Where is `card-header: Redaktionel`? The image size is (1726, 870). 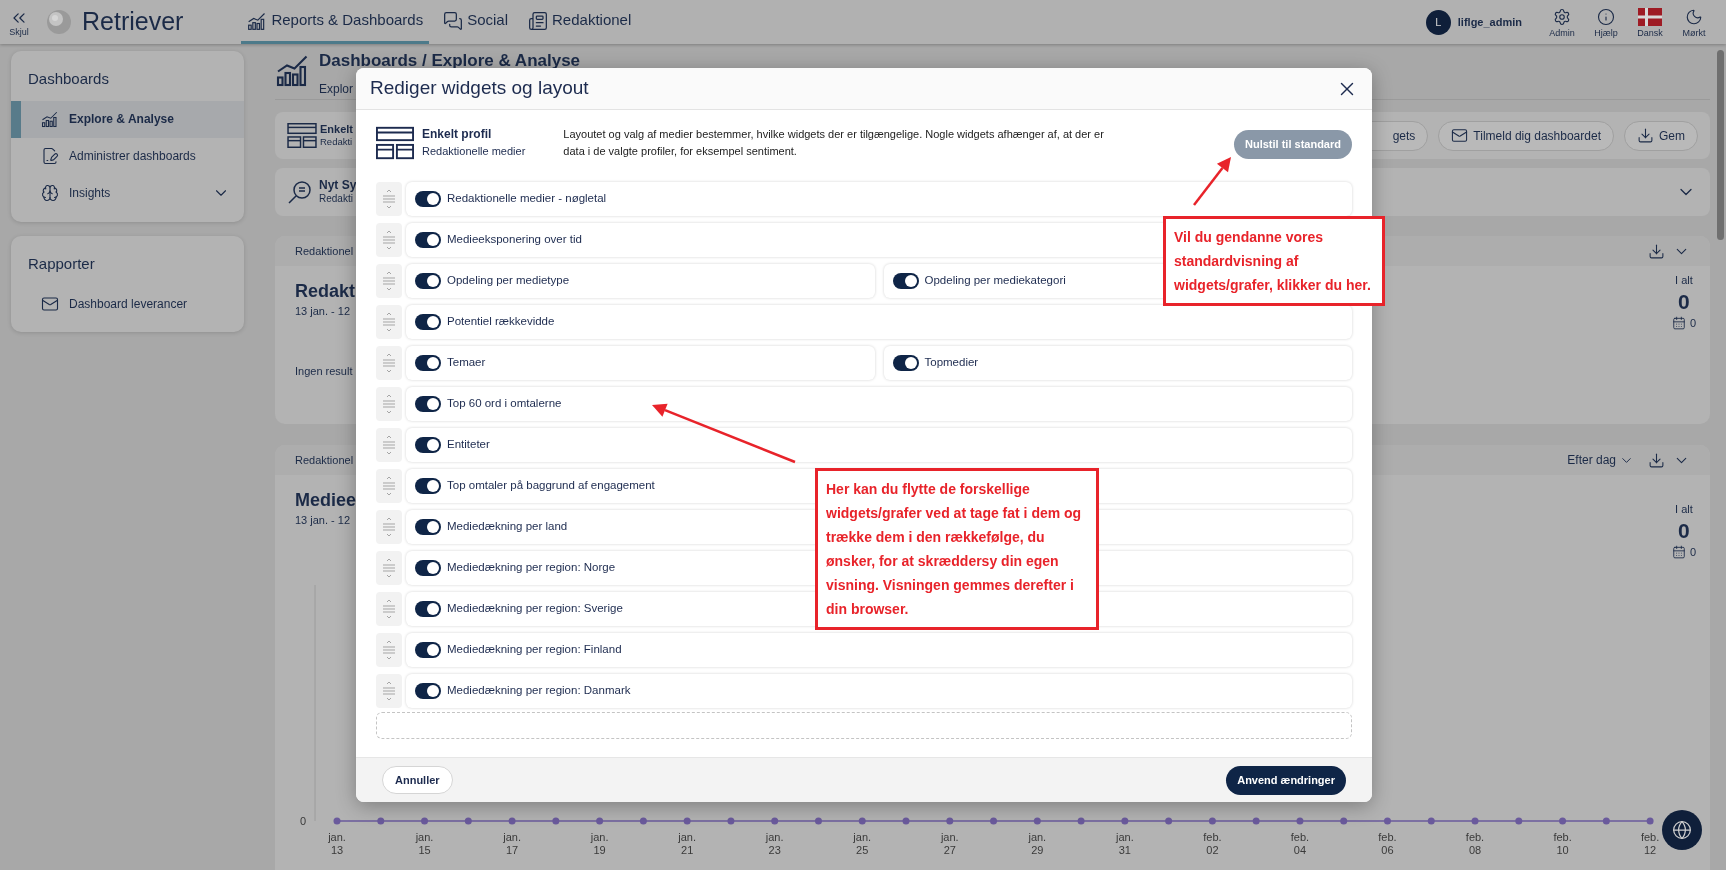
card-header: Redaktionel is located at coordinates (324, 460).